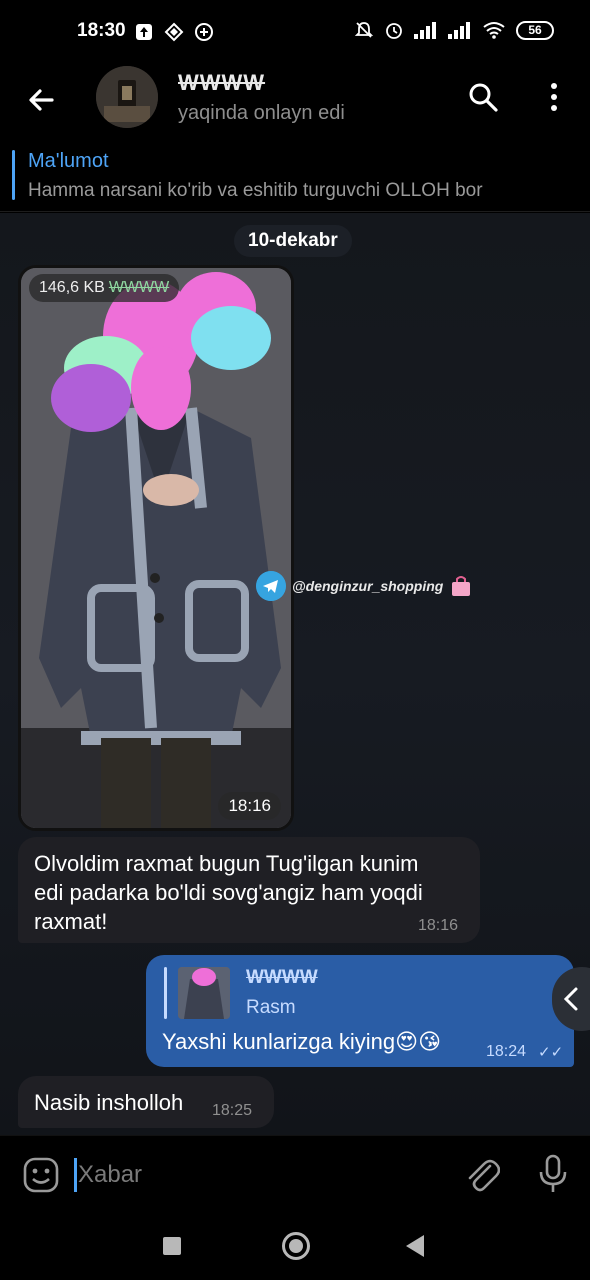  Describe the element at coordinates (221, 83) in the screenshot. I see `contact-name: WWWW` at that location.